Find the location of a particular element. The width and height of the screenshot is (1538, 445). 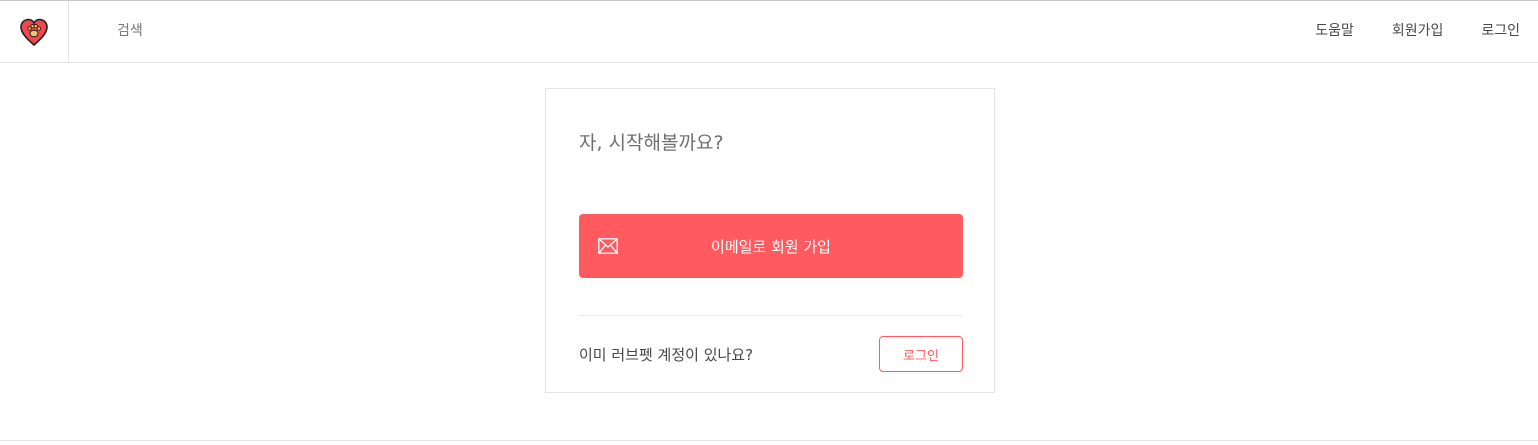

search-link: 검색 is located at coordinates (130, 31).